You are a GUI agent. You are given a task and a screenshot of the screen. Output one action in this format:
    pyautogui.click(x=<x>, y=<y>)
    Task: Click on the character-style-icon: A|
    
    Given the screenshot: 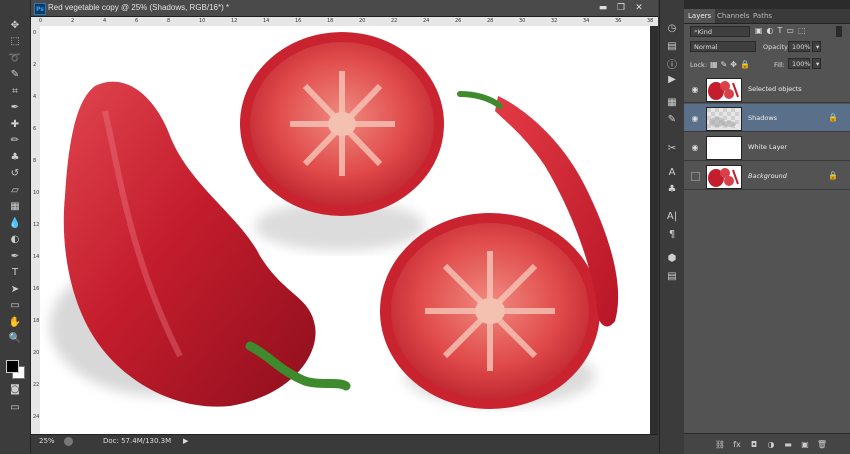 What is the action you would take?
    pyautogui.click(x=672, y=216)
    